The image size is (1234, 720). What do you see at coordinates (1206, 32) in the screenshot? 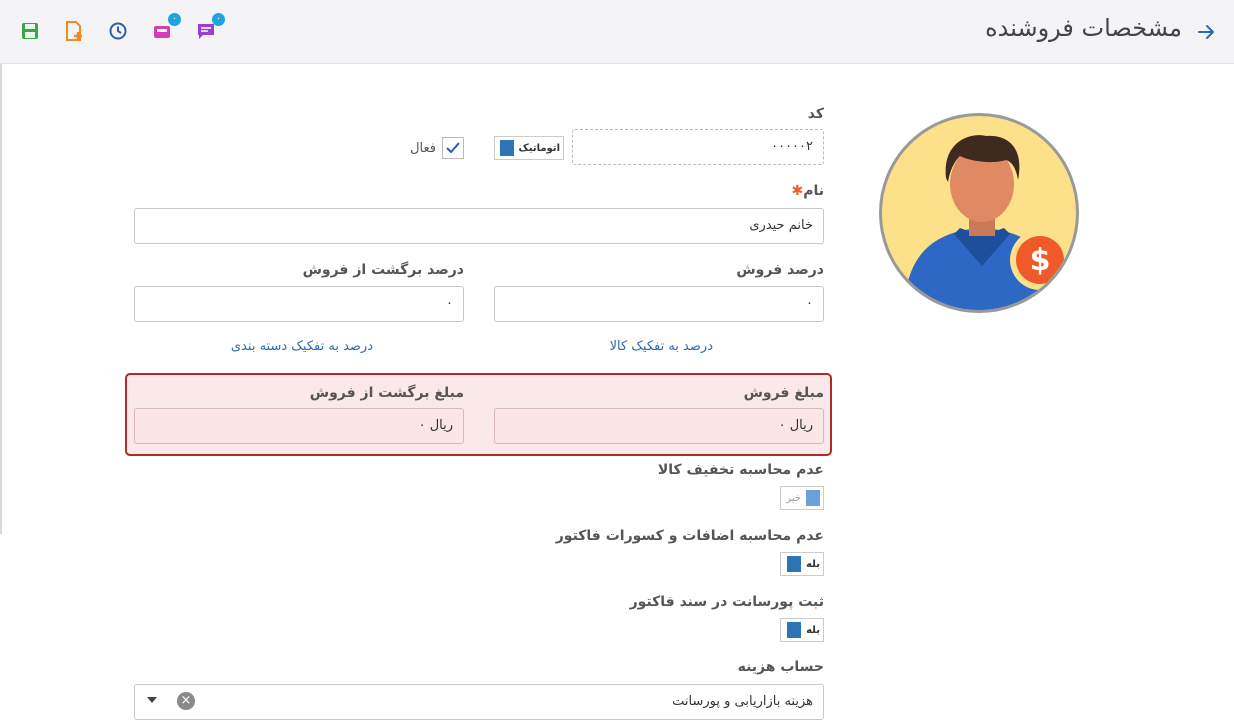
I see `back-arrow-icon` at bounding box center [1206, 32].